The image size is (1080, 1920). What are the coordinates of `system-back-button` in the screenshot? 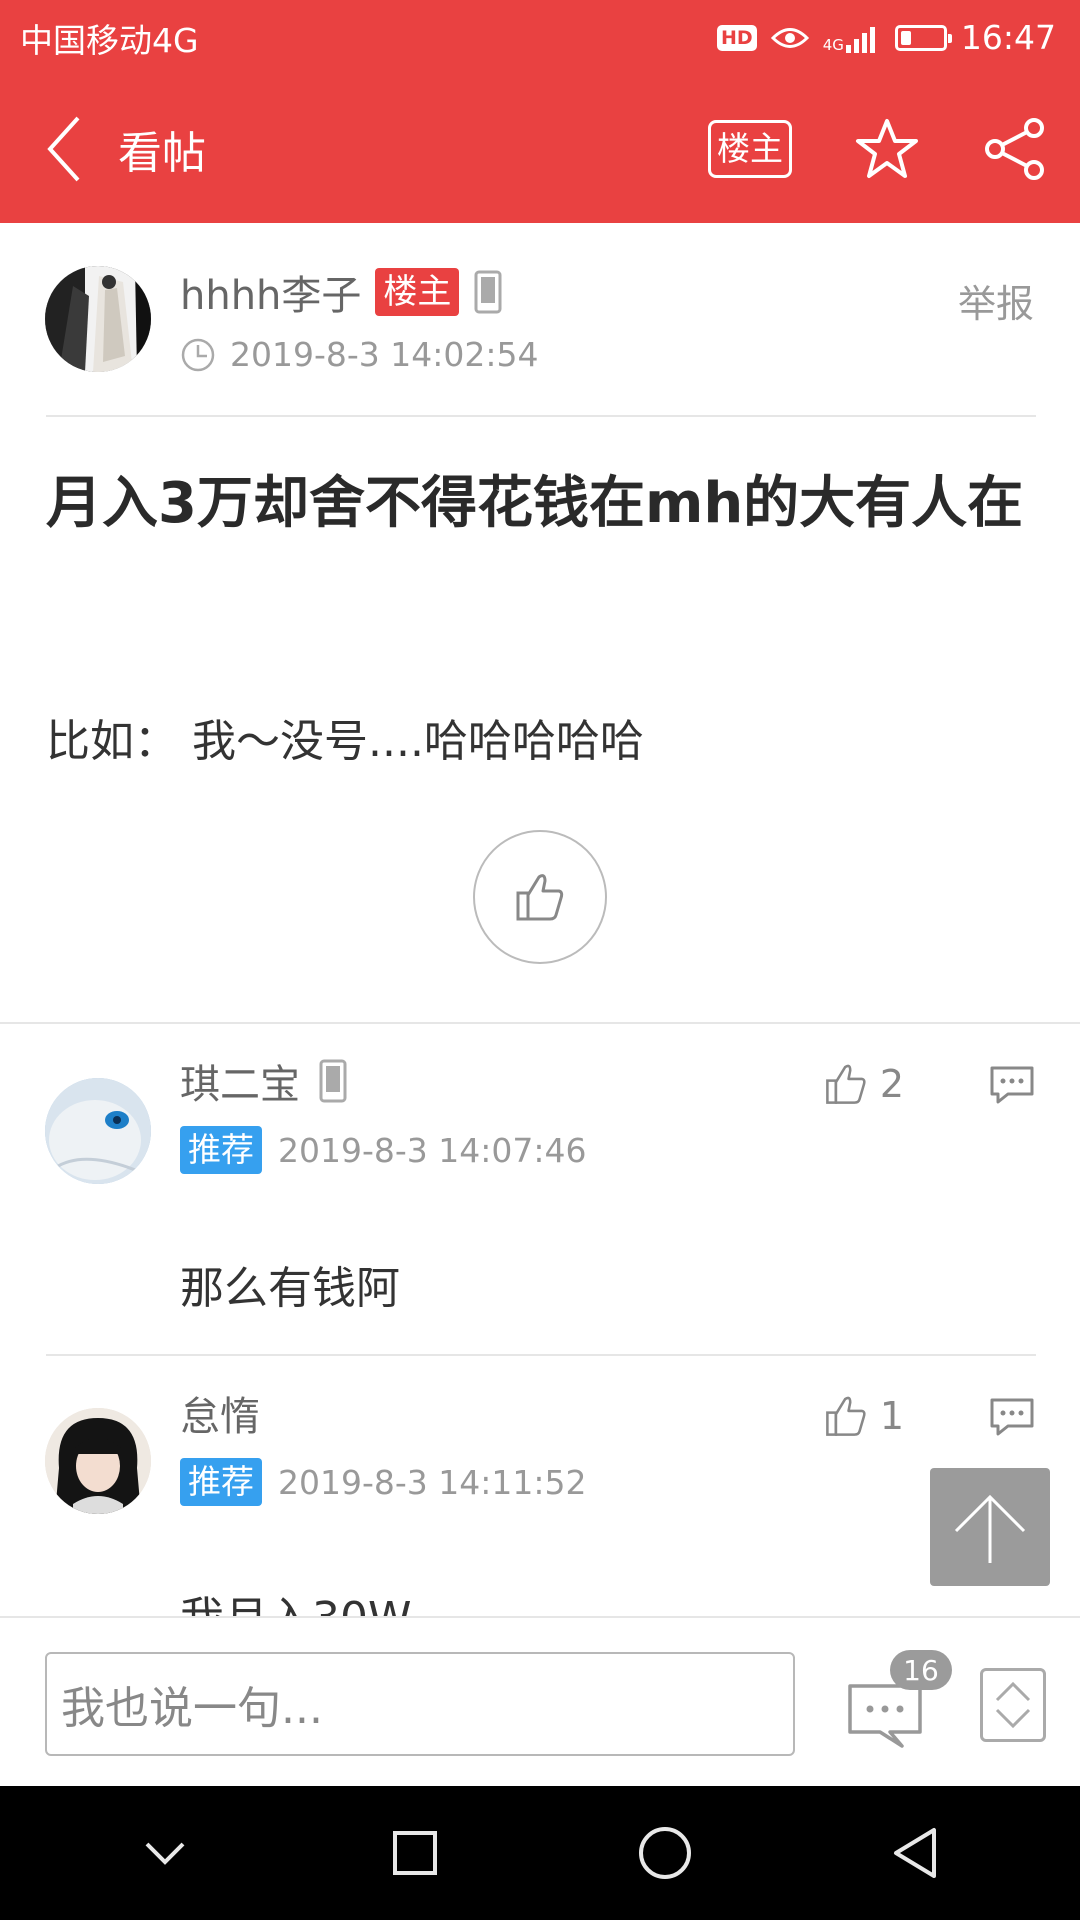 It's located at (915, 1853).